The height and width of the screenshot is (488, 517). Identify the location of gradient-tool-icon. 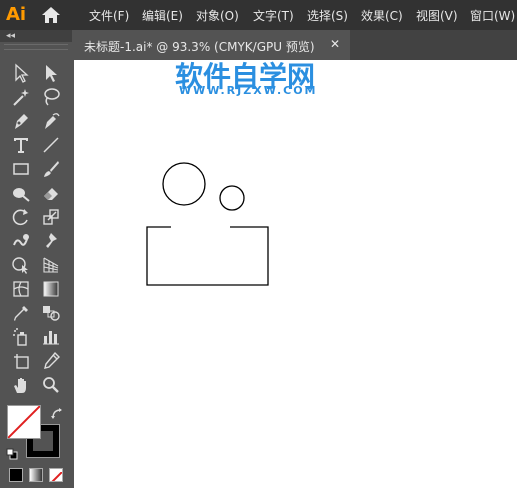
(51, 289).